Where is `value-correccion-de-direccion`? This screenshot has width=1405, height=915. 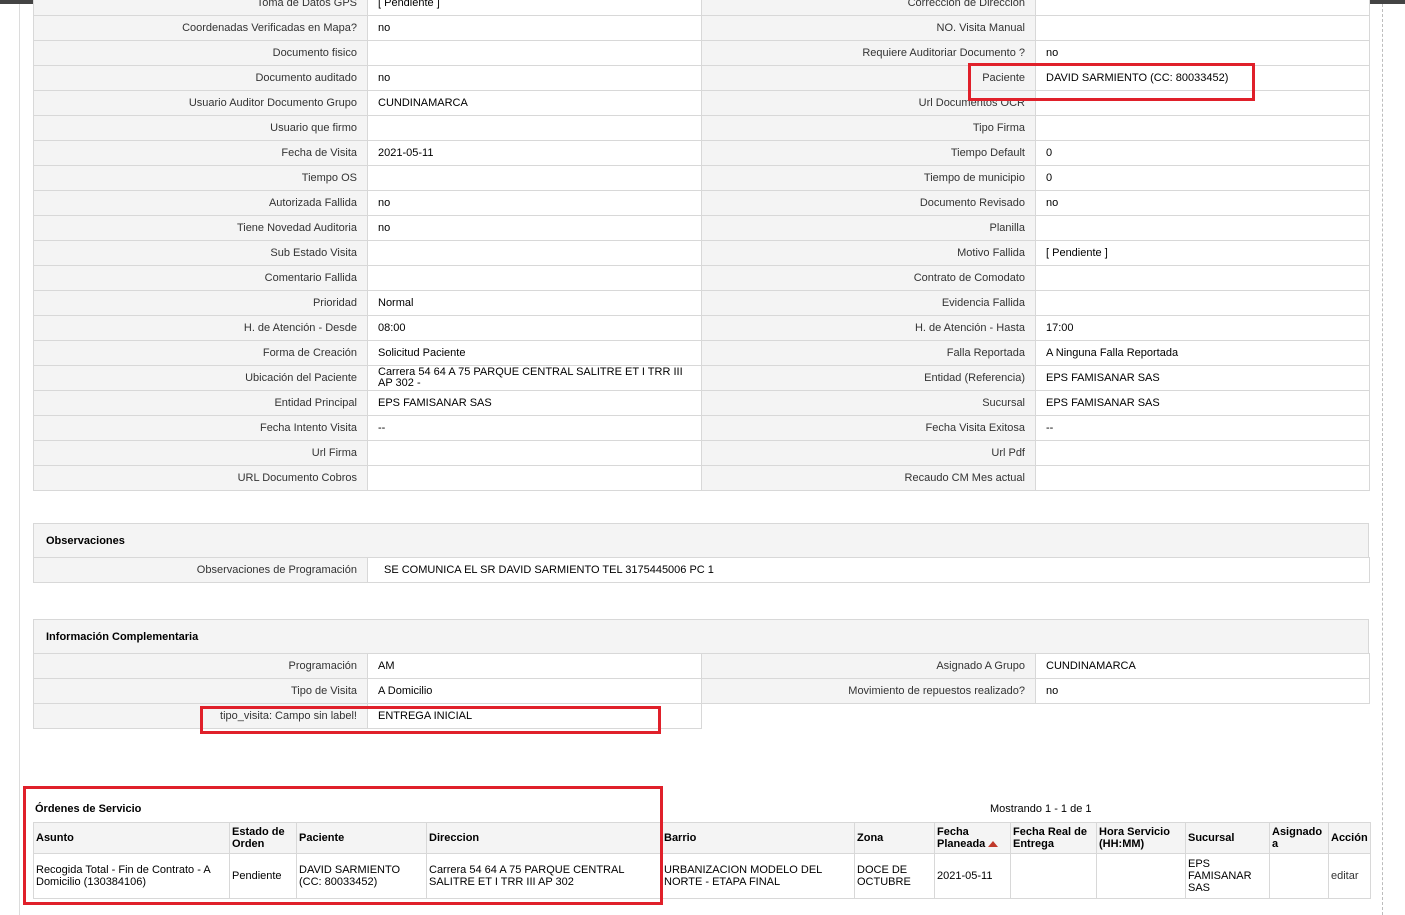
value-correccion-de-direccion is located at coordinates (1202, 8).